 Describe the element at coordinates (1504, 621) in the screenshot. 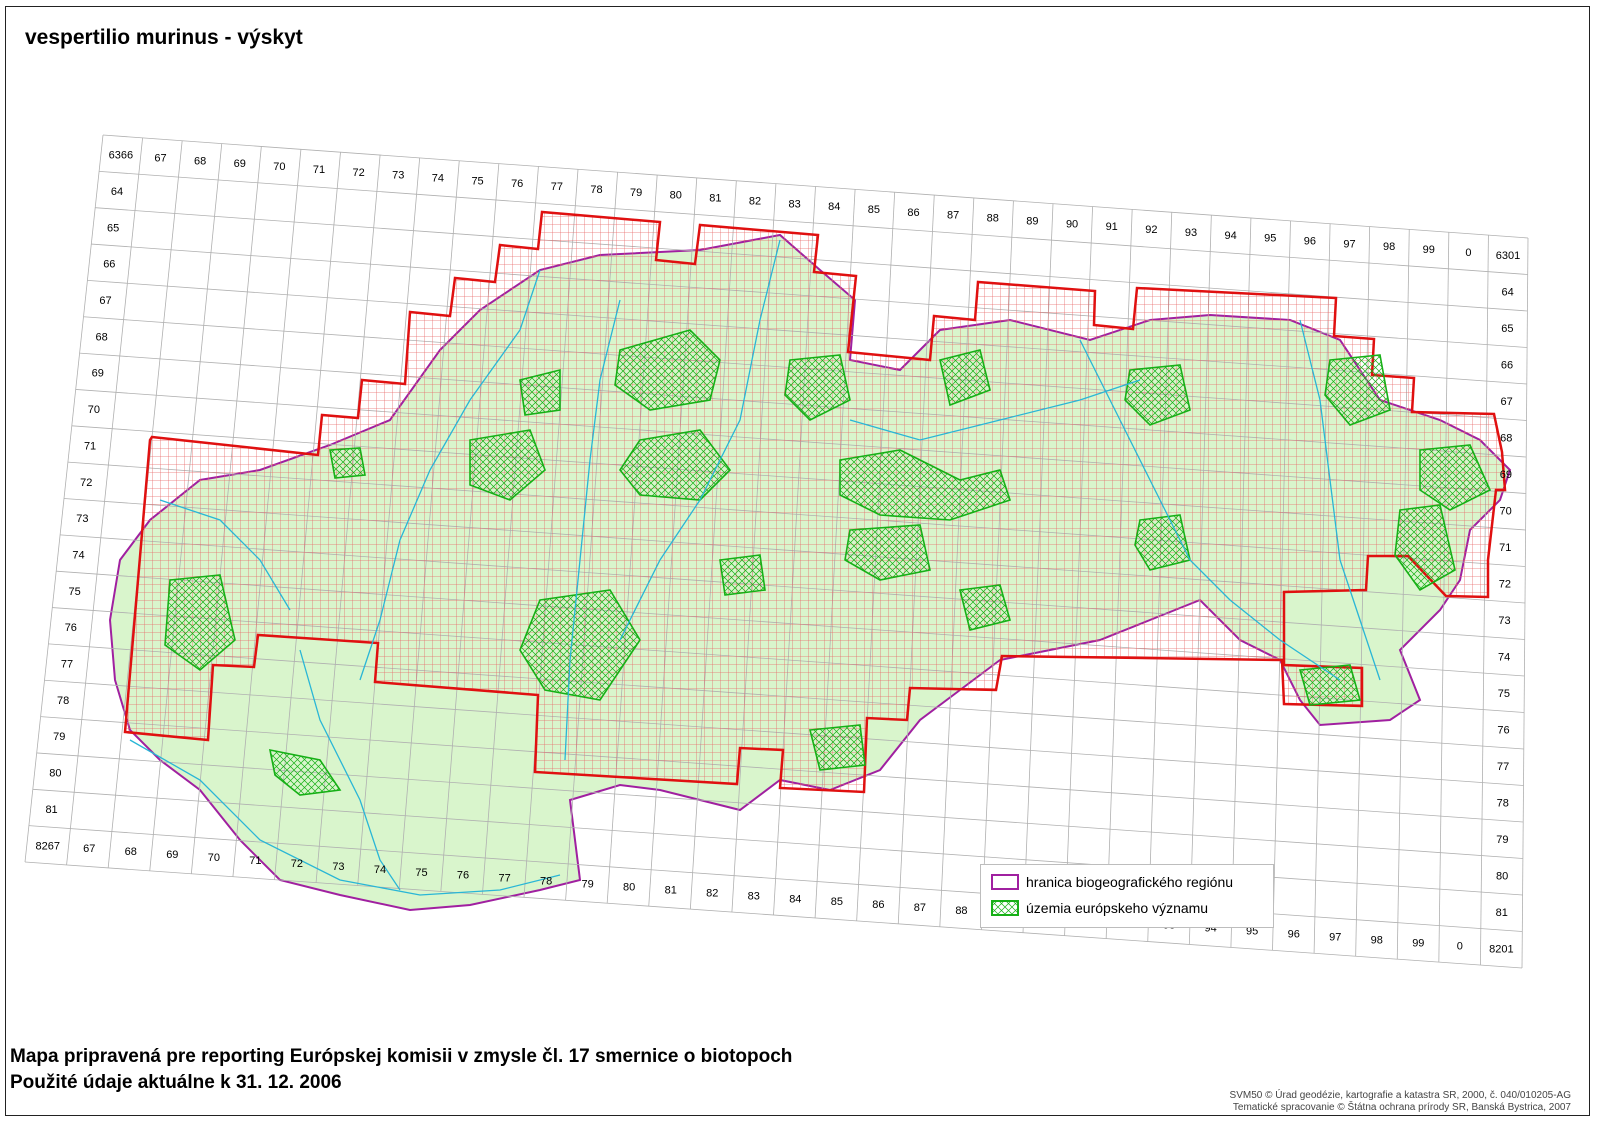

I see `grid-label-right: 73` at that location.